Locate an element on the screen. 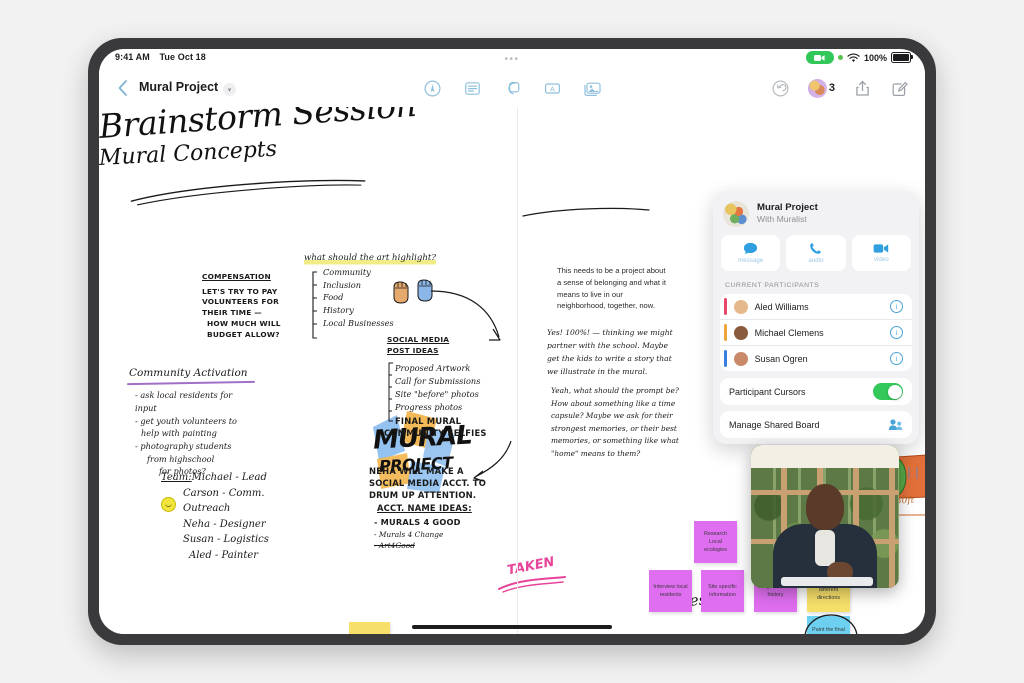  team-member-2: Neha - Designer is located at coordinates (224, 524).